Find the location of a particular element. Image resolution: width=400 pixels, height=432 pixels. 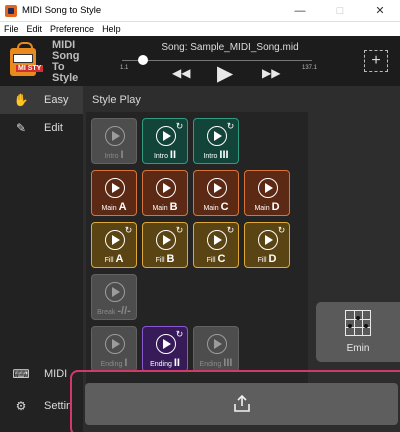

seek-end-label: 137.1 is located at coordinates (310, 68).